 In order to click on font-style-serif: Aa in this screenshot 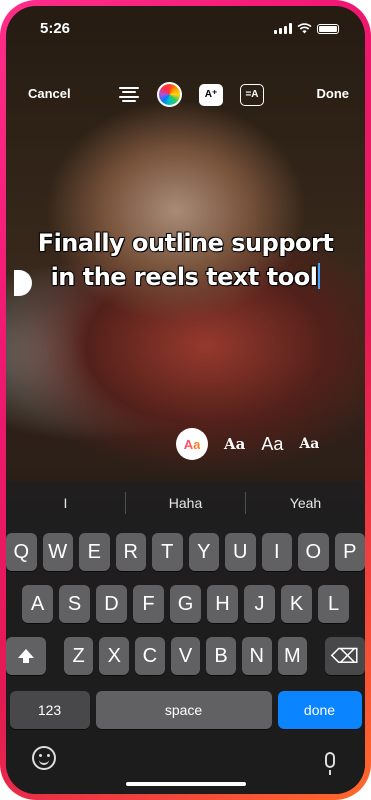, I will do `click(234, 444)`.